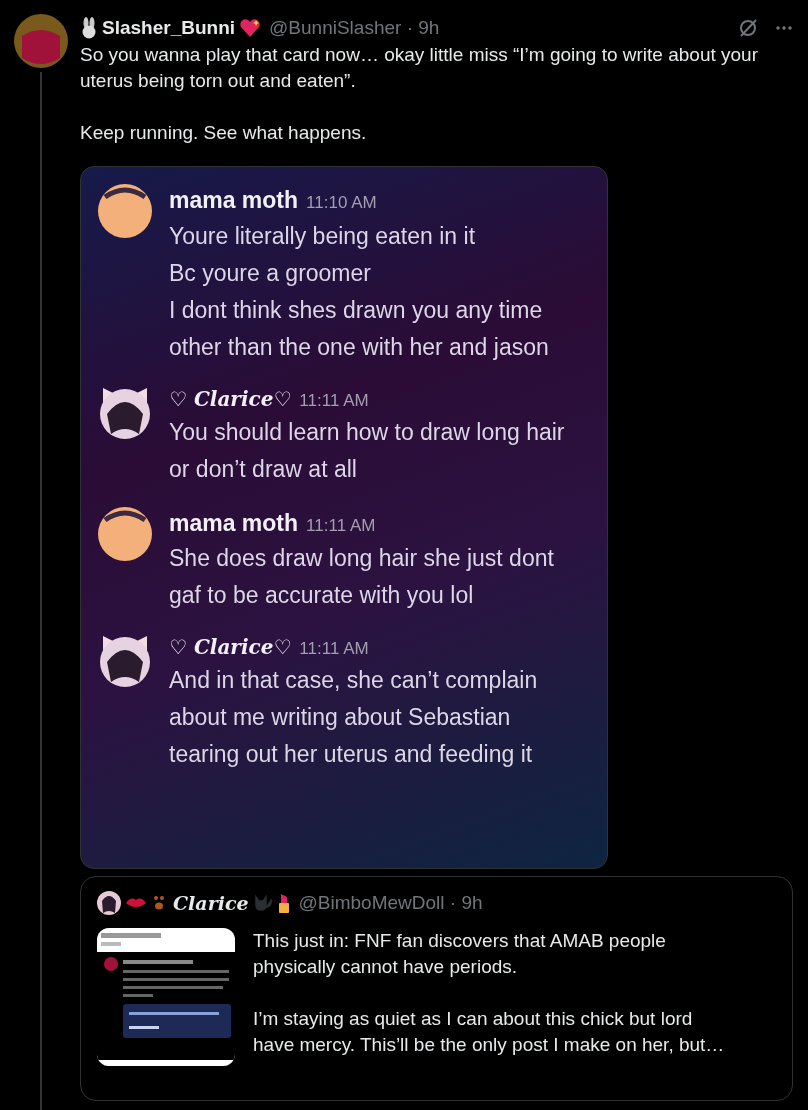 This screenshot has width=808, height=1110. What do you see at coordinates (262, 903) in the screenshot?
I see `cat-icon` at bounding box center [262, 903].